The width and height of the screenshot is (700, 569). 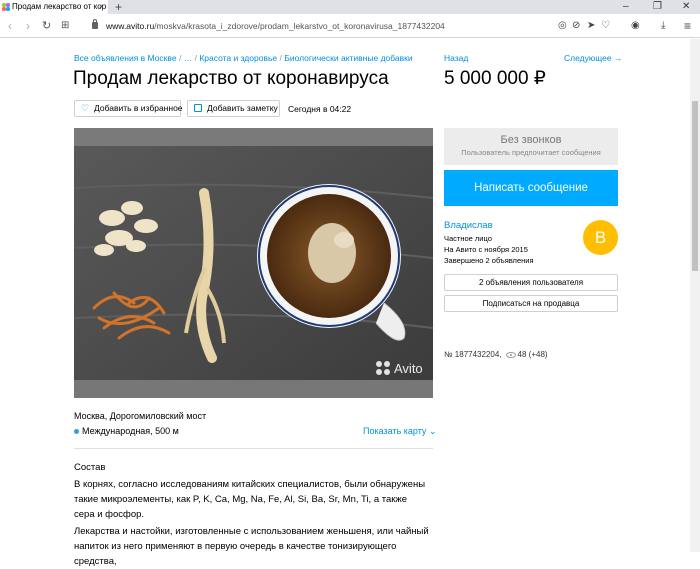 What do you see at coordinates (432, 431) in the screenshot?
I see `chevron-down-icon: ⌄` at bounding box center [432, 431].